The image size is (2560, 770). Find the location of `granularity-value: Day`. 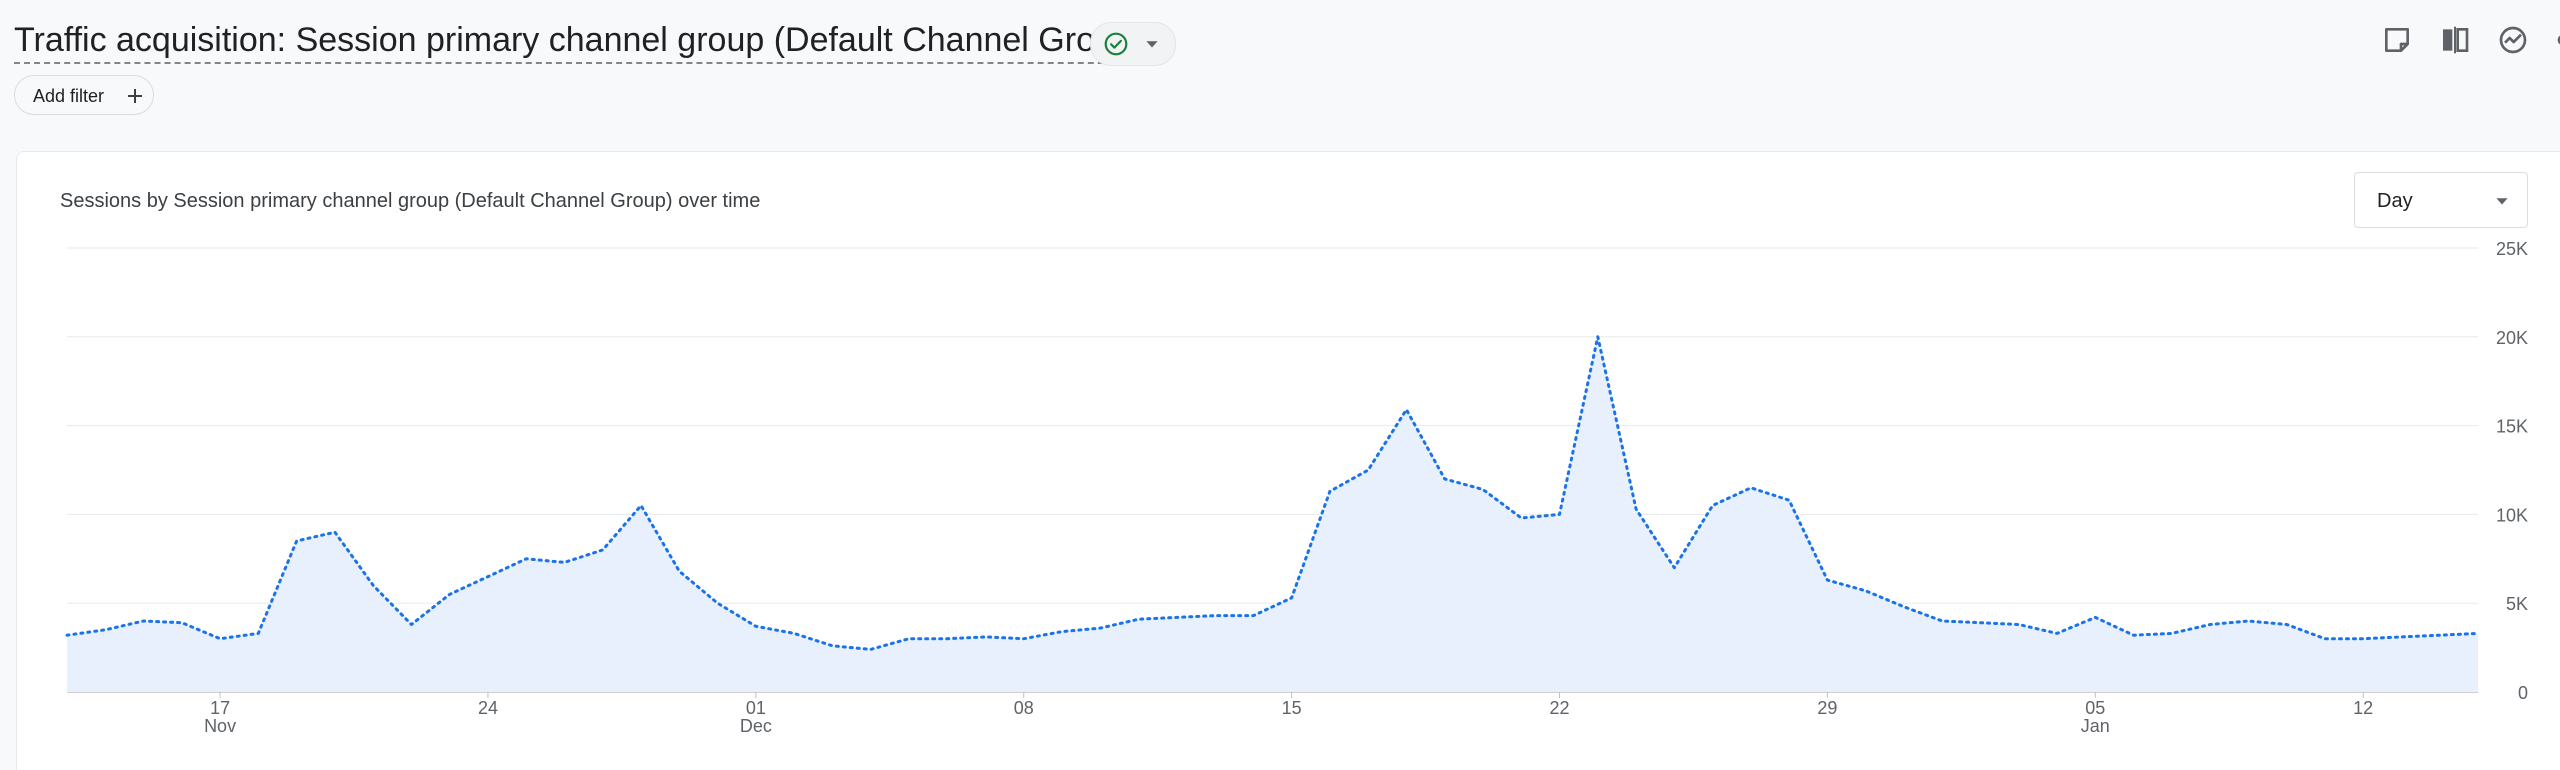

granularity-value: Day is located at coordinates (2395, 201).